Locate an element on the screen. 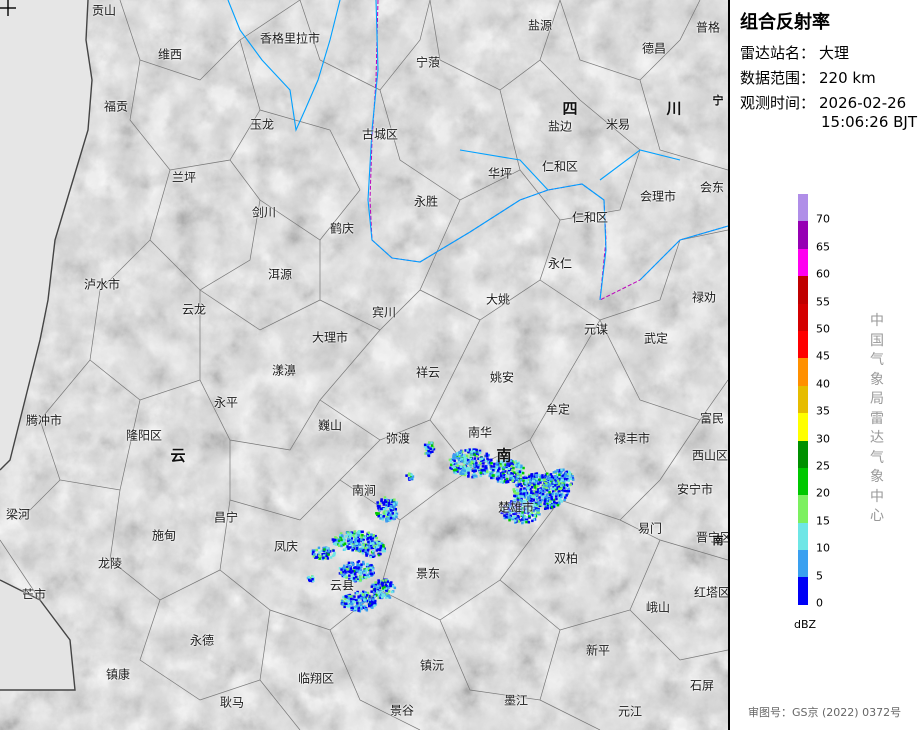  legend-label: 35 is located at coordinates (823, 411).